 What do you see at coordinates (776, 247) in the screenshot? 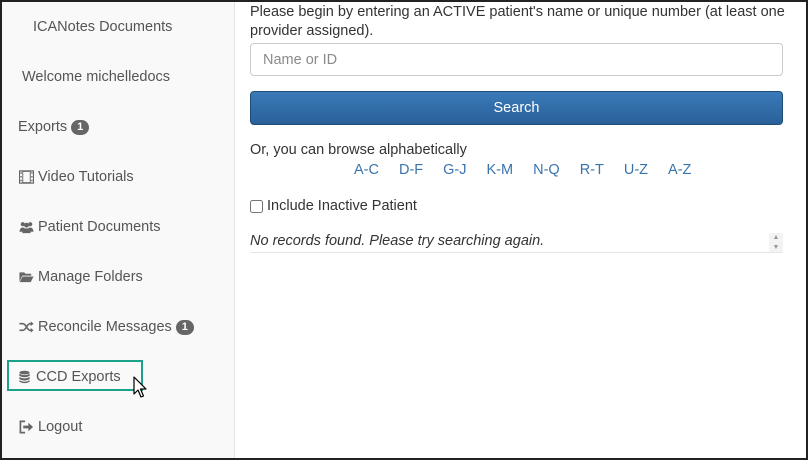
I see `scroll-down-arrow-icon: ▼` at bounding box center [776, 247].